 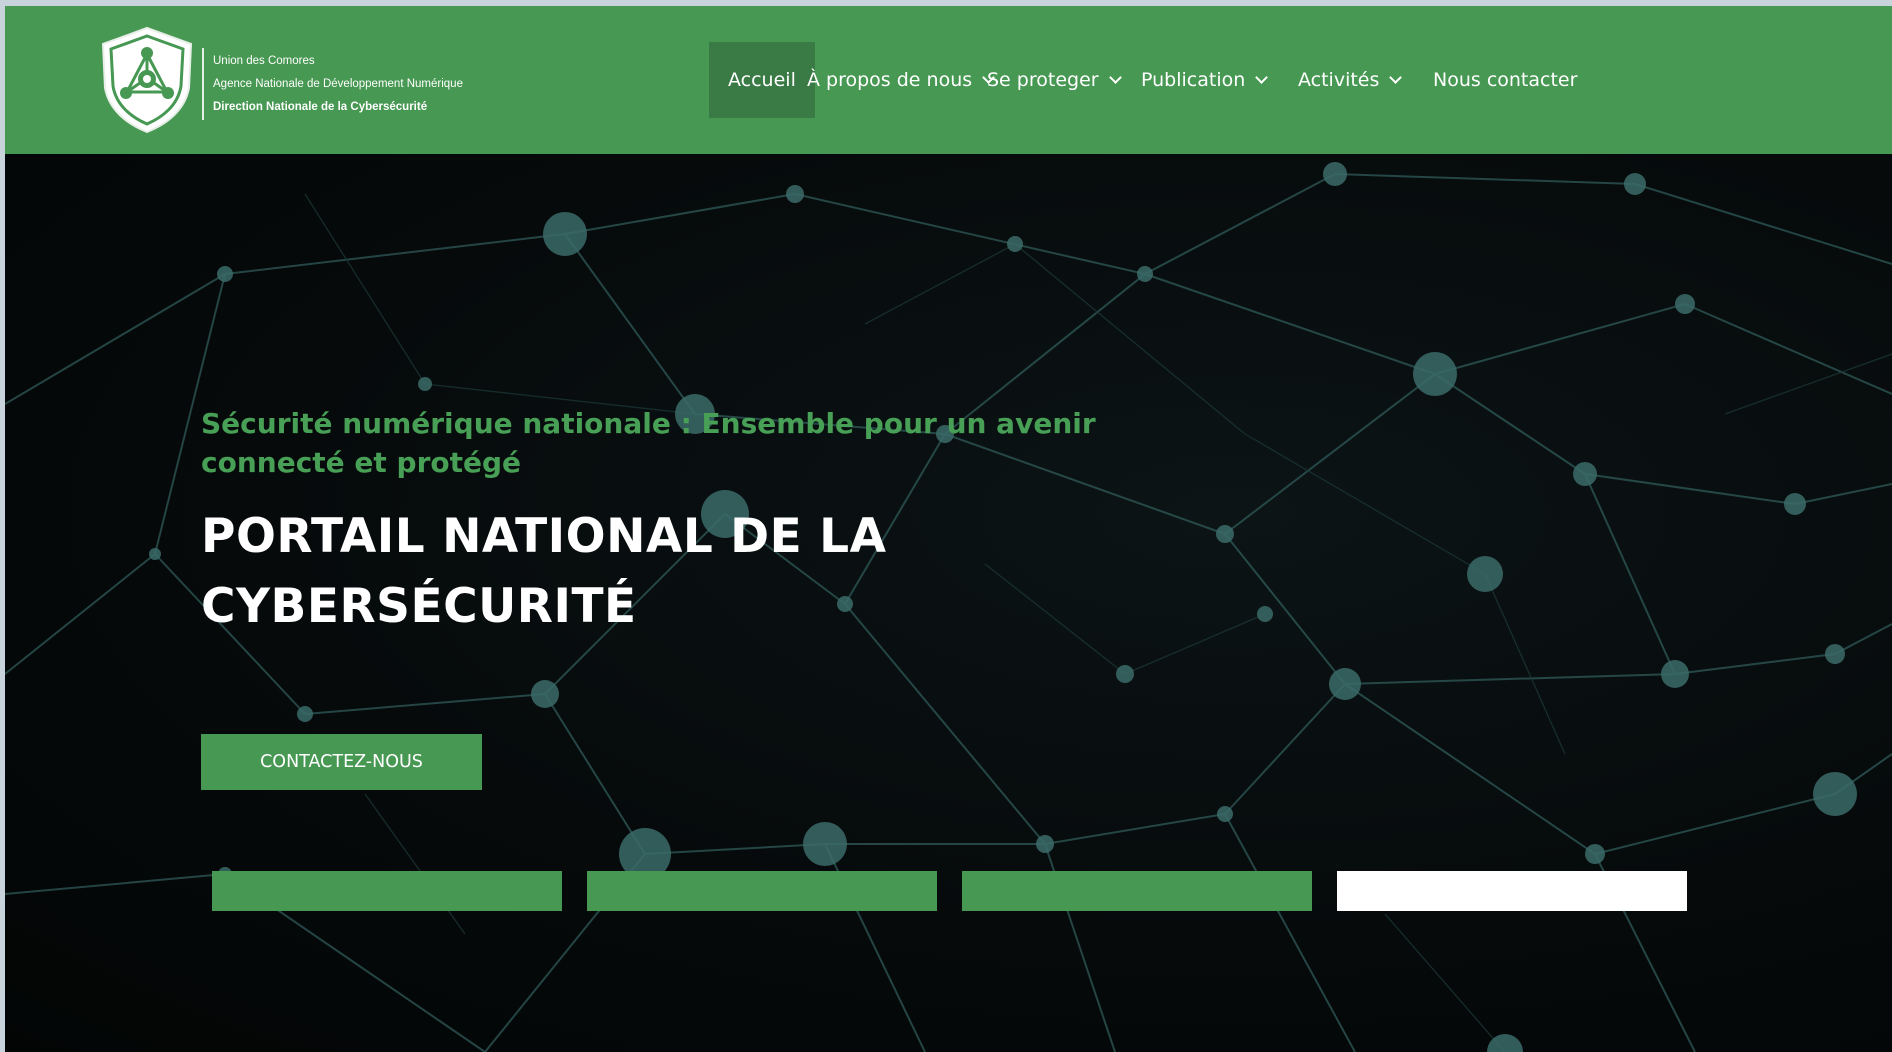 What do you see at coordinates (611, 572) in the screenshot?
I see `hero-headline: PORTAIL NATIONAL DE LA CYBERSÉCURITÉ` at bounding box center [611, 572].